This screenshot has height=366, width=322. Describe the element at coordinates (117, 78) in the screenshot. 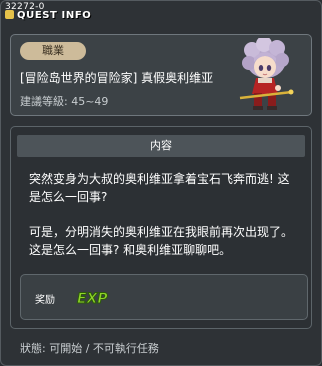

I see `quest-name: [冒险岛世界的冒险家] 真假奥利维亚` at that location.